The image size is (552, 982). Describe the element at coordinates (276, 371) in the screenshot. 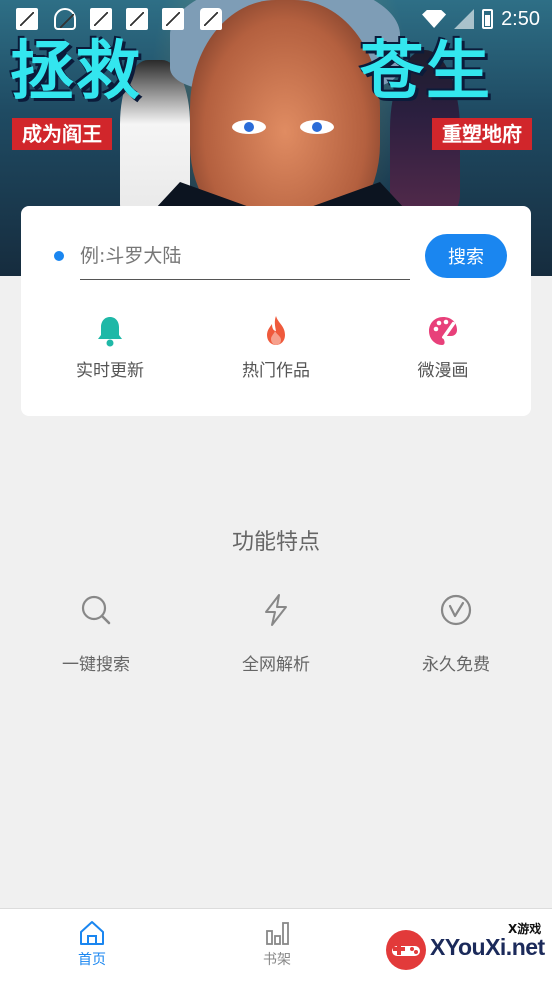

I see `quick-link-label: 热门作品` at that location.